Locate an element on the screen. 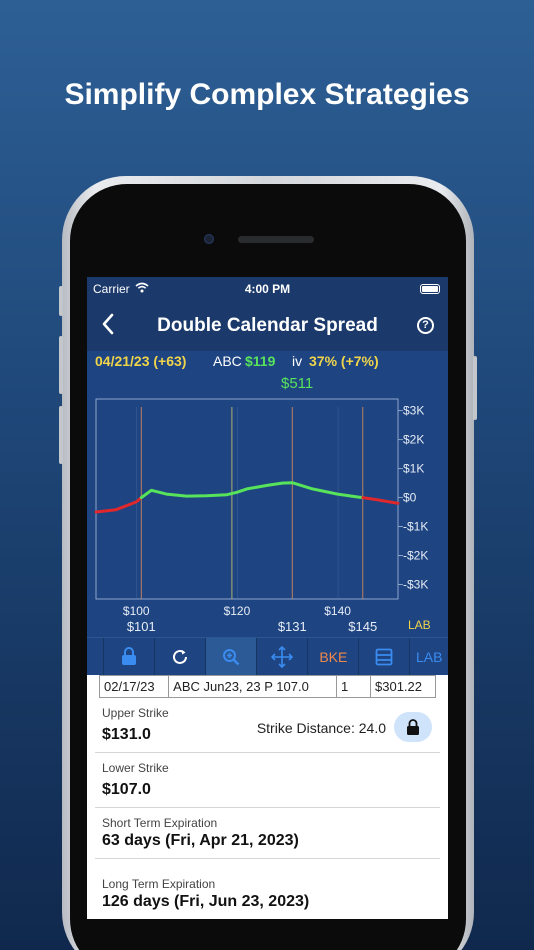 The image size is (534, 950). lower-strike-field: Lower Strike $107.0 is located at coordinates (267, 780).